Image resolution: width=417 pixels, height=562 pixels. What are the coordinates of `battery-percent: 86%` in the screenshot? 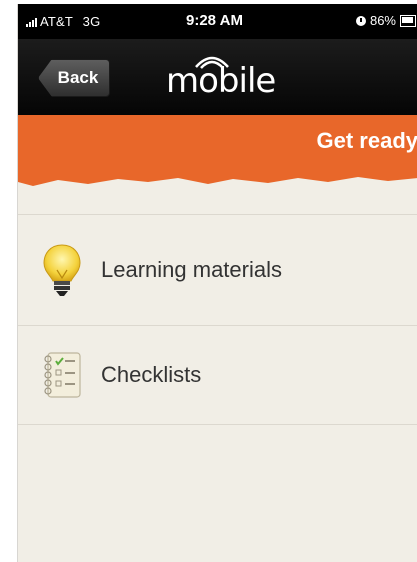 It's located at (382, 20).